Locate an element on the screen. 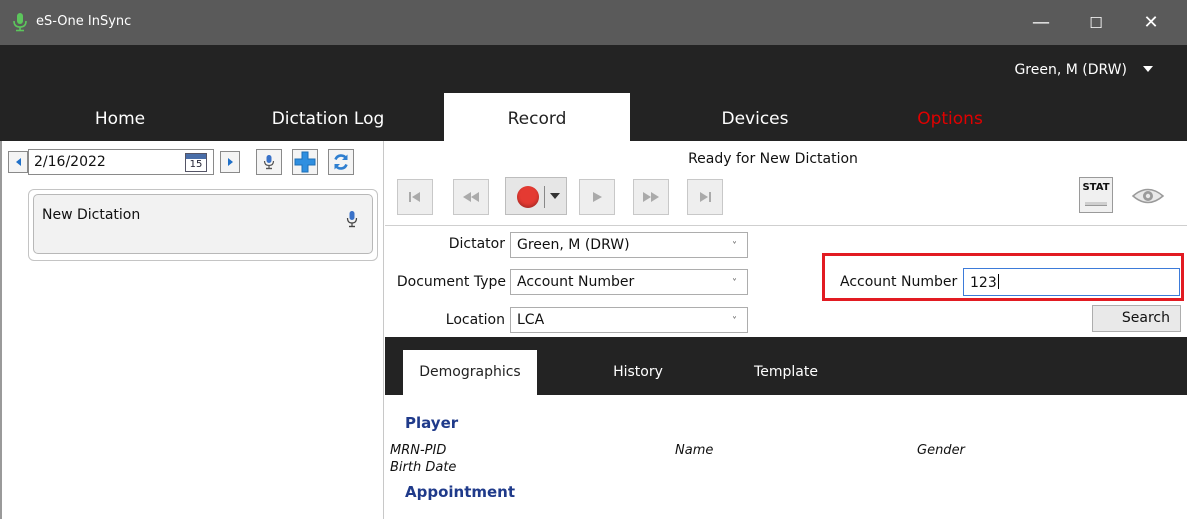 This screenshot has width=1187, height=519. document-type-select: Account Number ˅ is located at coordinates (629, 282).